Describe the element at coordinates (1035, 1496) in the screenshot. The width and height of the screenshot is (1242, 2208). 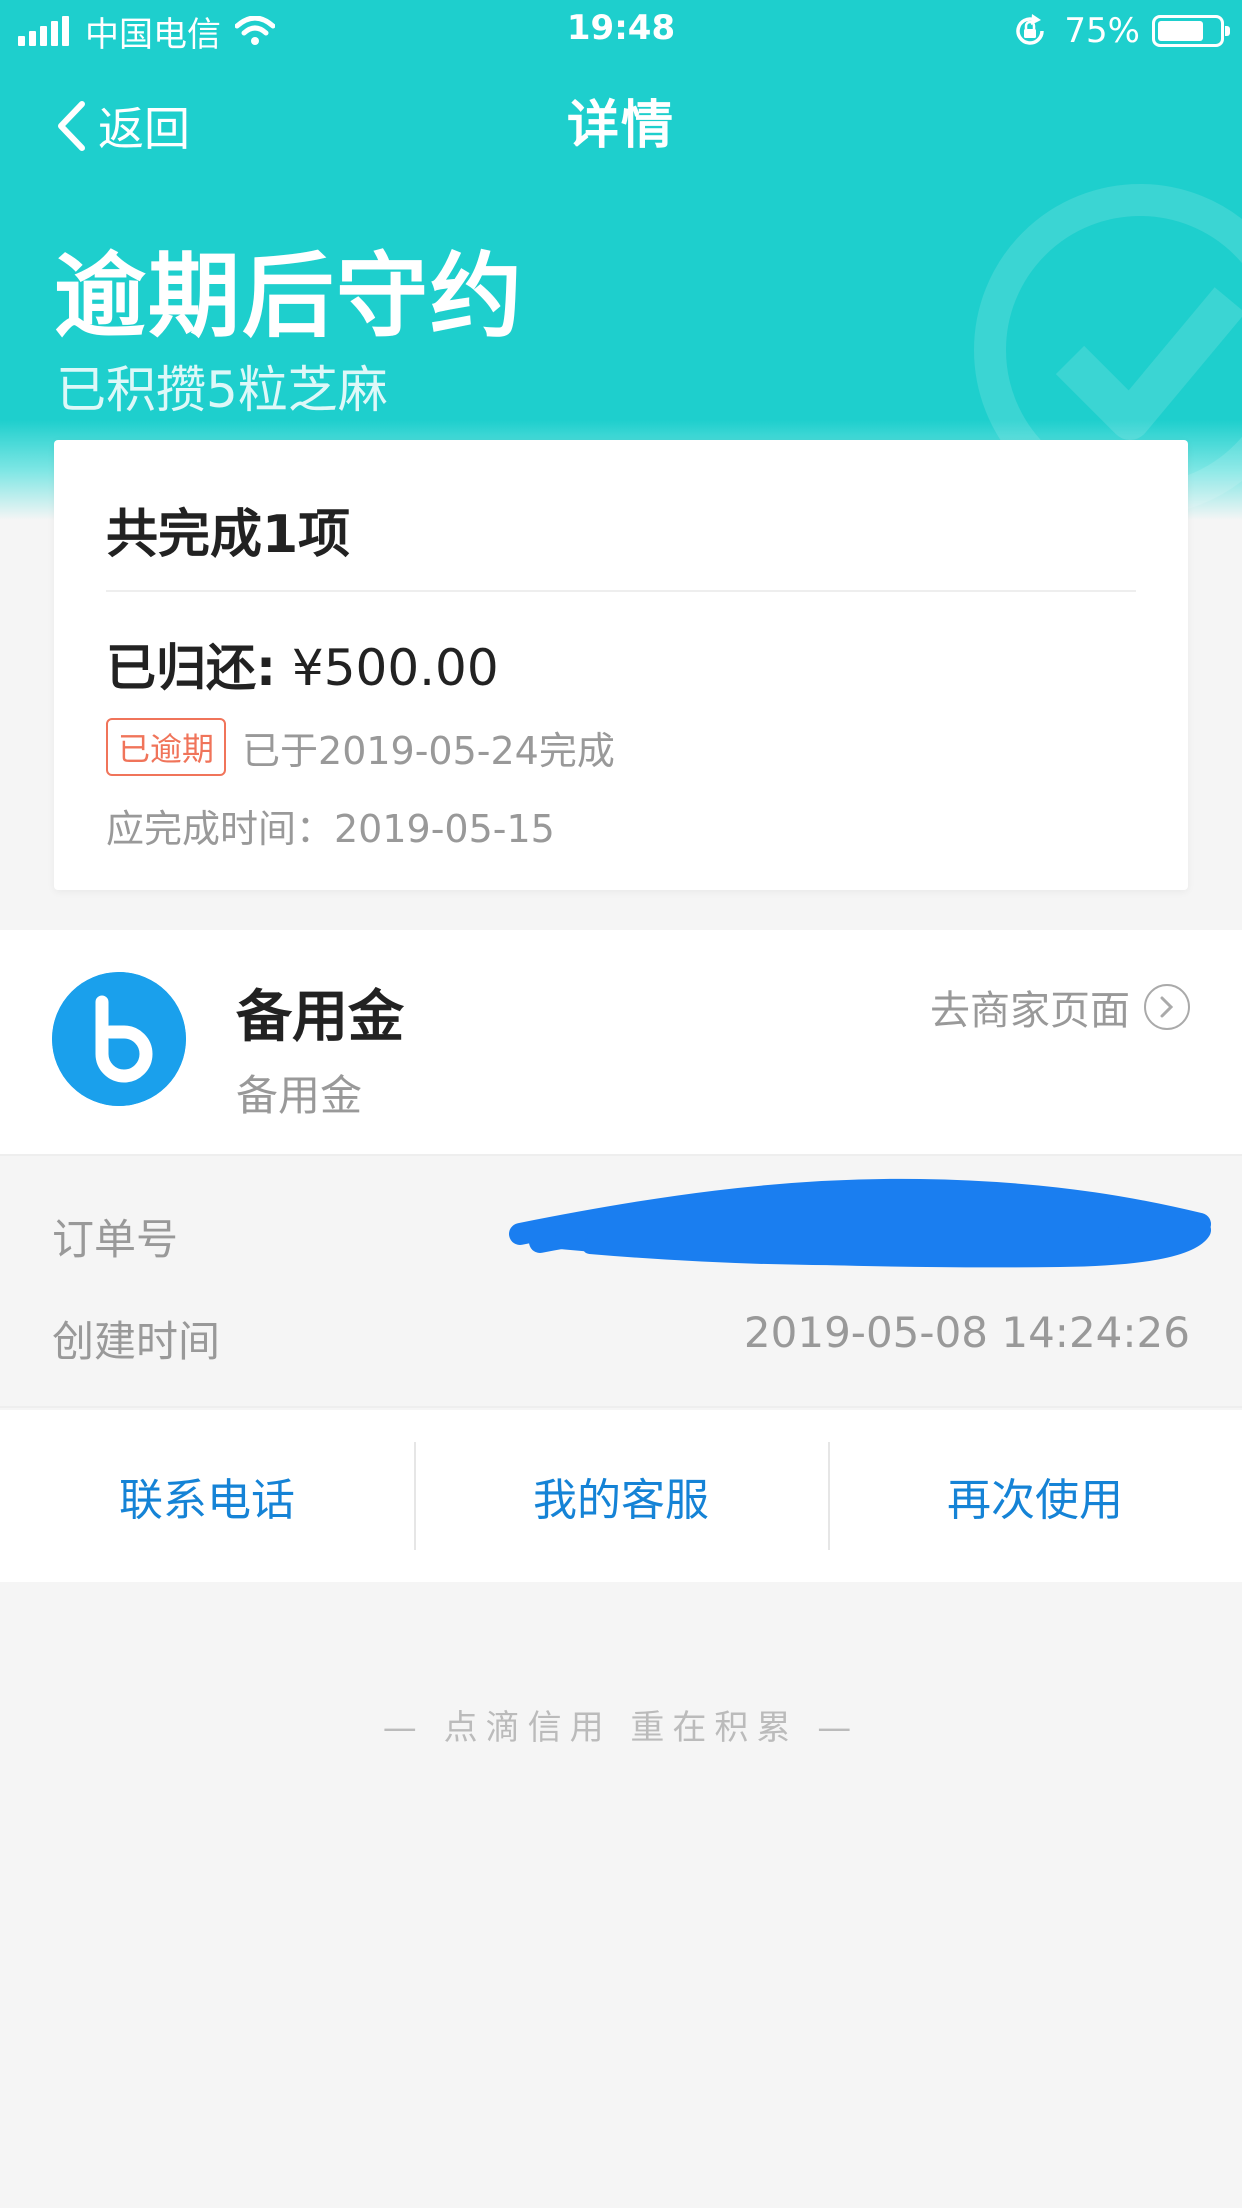
I see `use-again-button: 再次使用` at that location.